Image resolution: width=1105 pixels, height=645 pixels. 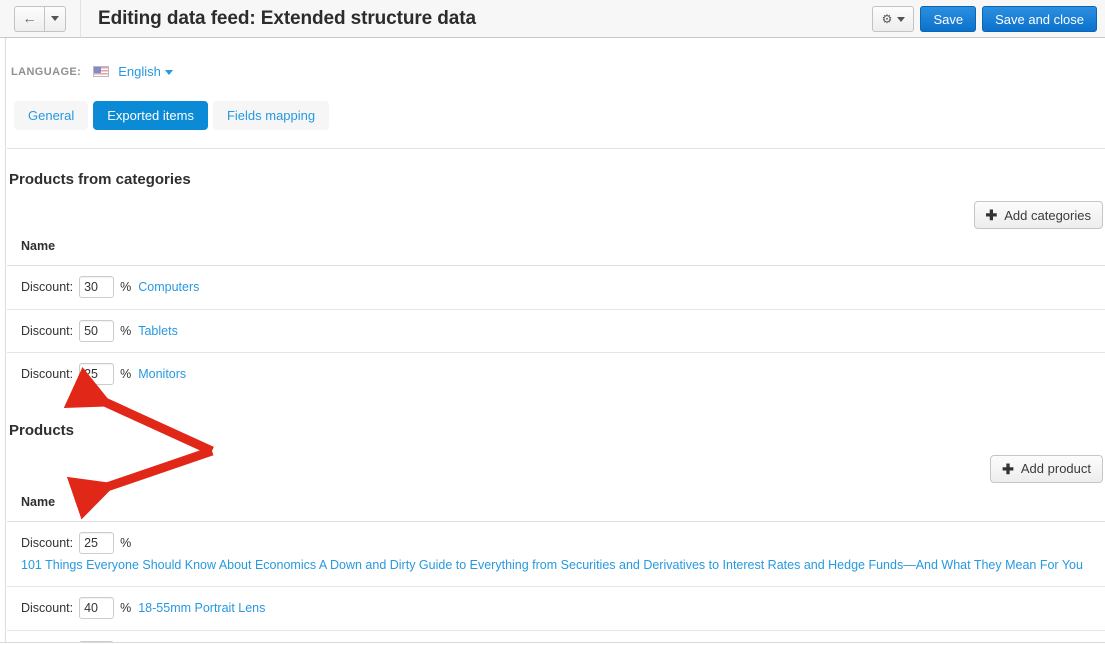 I want to click on add-product-button: ✚ Add product, so click(x=1046, y=468).